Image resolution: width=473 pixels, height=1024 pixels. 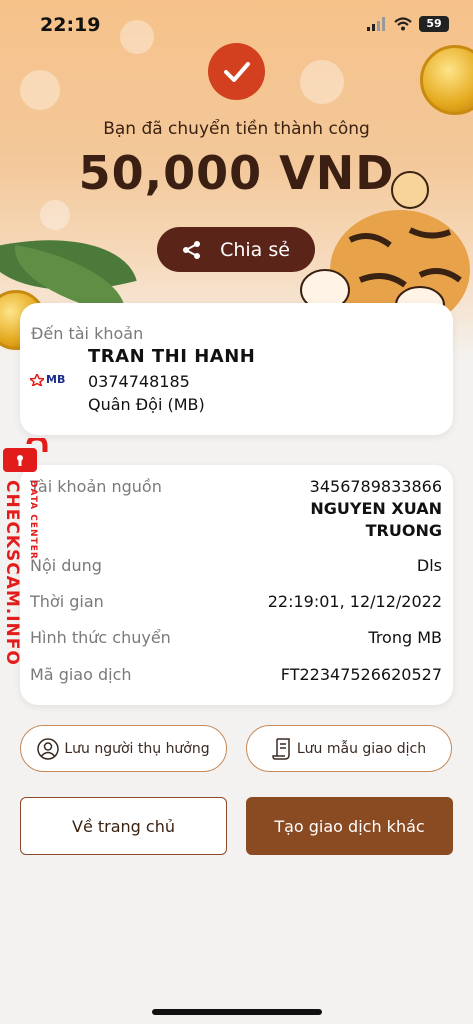 What do you see at coordinates (405, 637) in the screenshot?
I see `method-value: Trong MB` at bounding box center [405, 637].